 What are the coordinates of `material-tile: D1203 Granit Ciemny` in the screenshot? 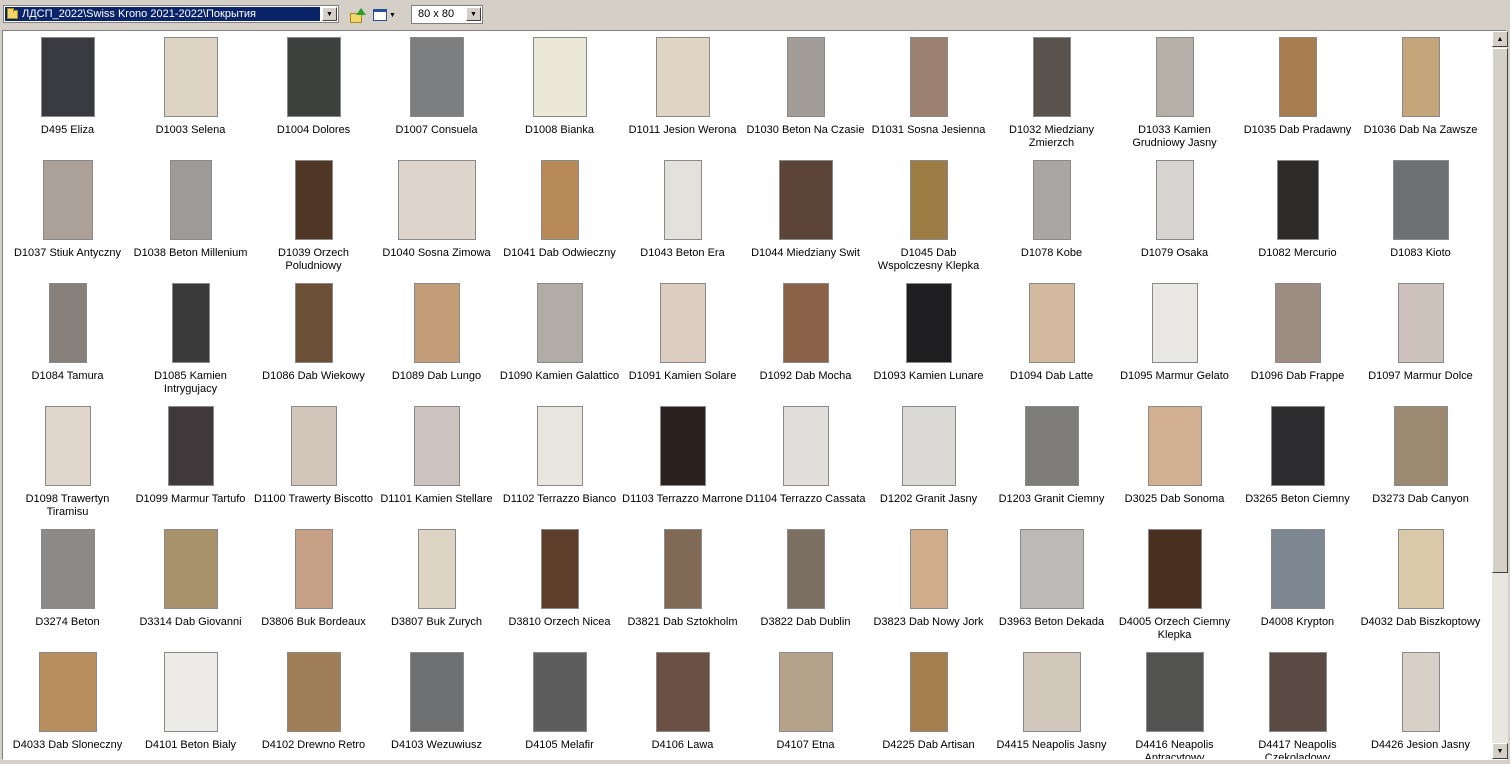 It's located at (1051, 465).